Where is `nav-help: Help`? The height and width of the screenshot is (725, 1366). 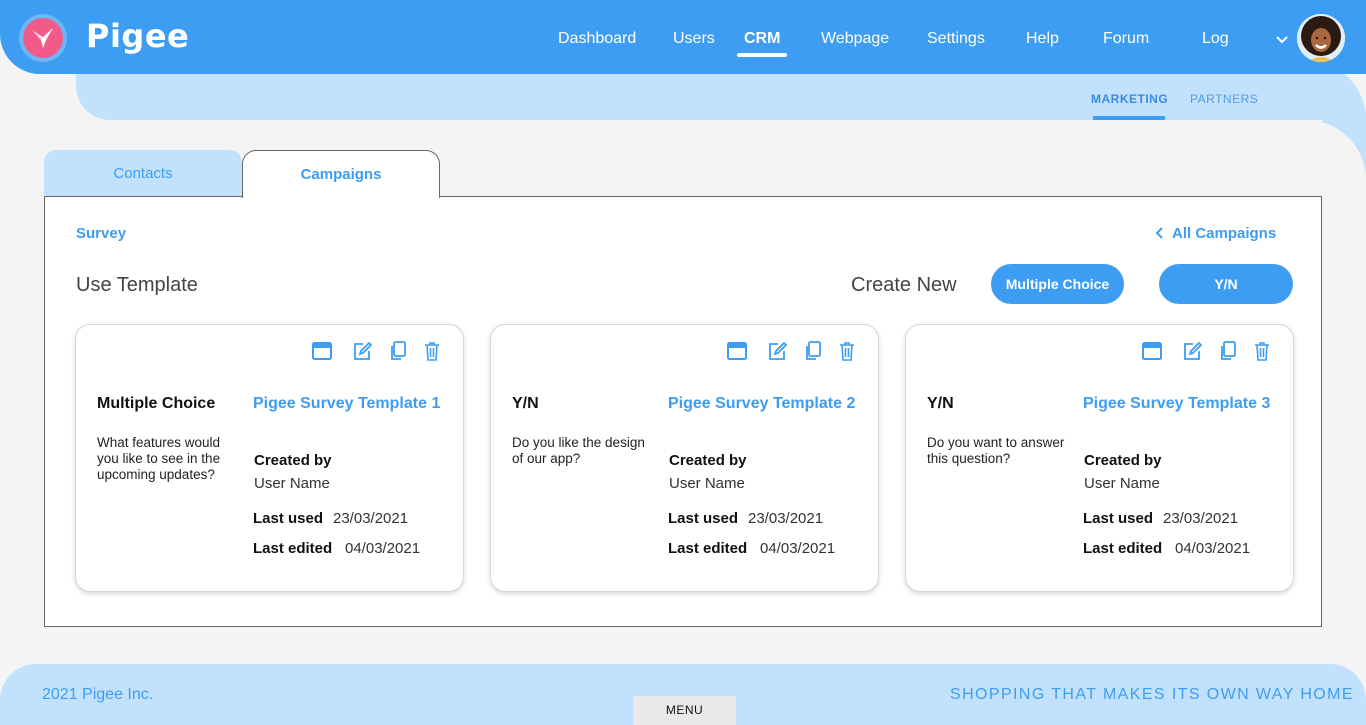 nav-help: Help is located at coordinates (1042, 39).